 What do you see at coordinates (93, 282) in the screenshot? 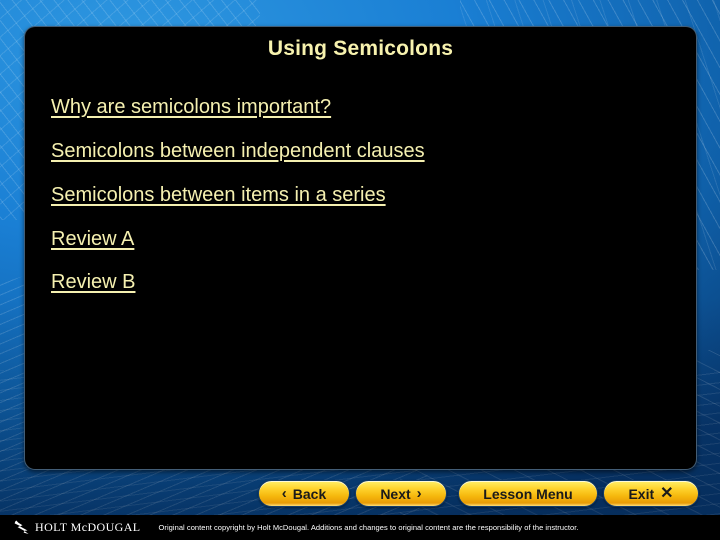
I see `slide-link-review-b: Review B` at bounding box center [93, 282].